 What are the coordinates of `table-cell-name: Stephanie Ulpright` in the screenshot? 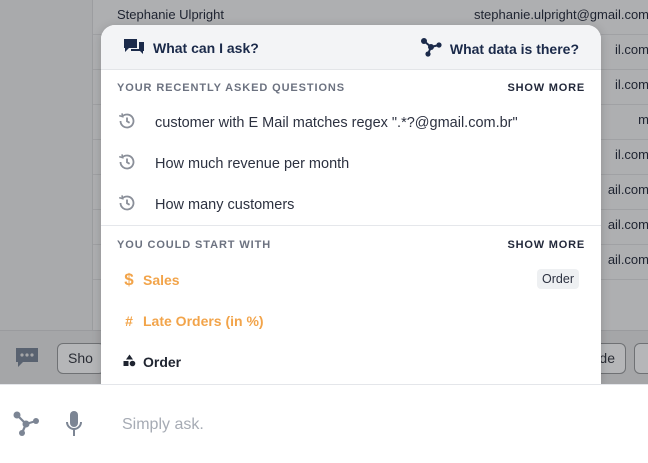 It's located at (170, 14).